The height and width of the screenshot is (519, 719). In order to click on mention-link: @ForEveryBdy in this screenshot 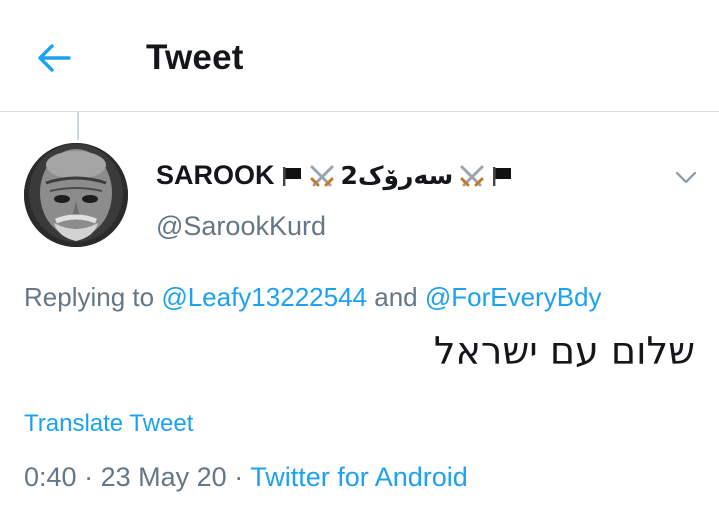, I will do `click(513, 297)`.